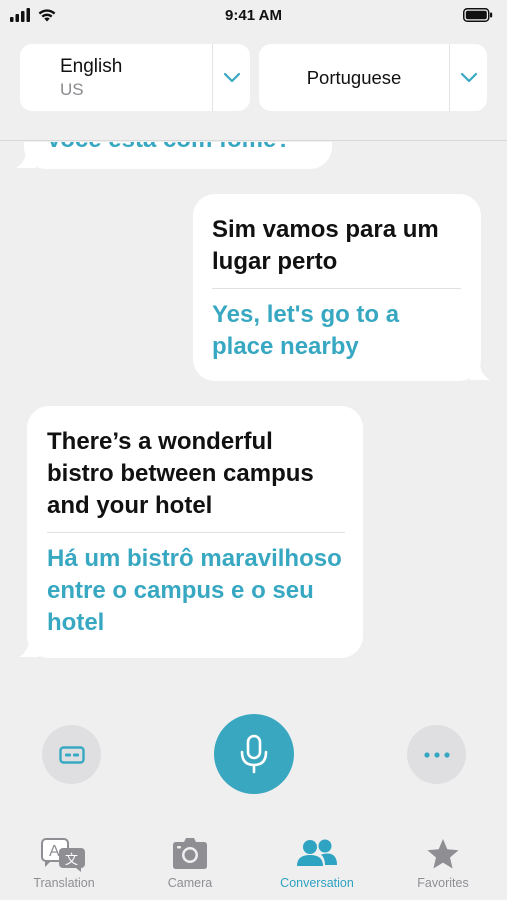 The width and height of the screenshot is (507, 900). Describe the element at coordinates (443, 883) in the screenshot. I see `tab-label: Favorites` at that location.